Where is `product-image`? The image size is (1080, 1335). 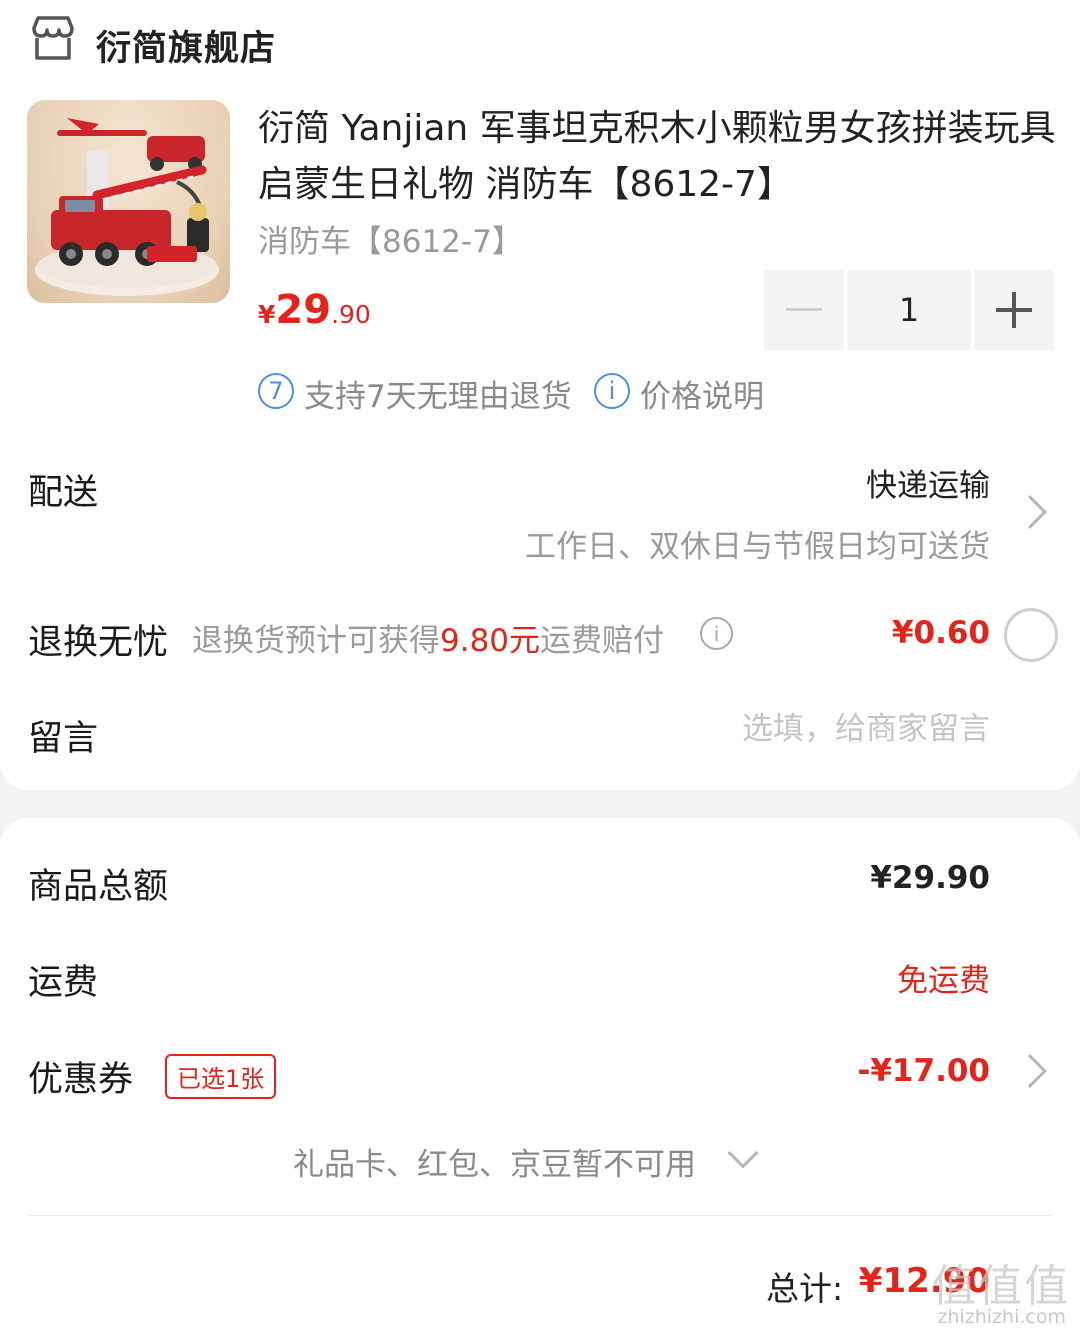
product-image is located at coordinates (127, 207).